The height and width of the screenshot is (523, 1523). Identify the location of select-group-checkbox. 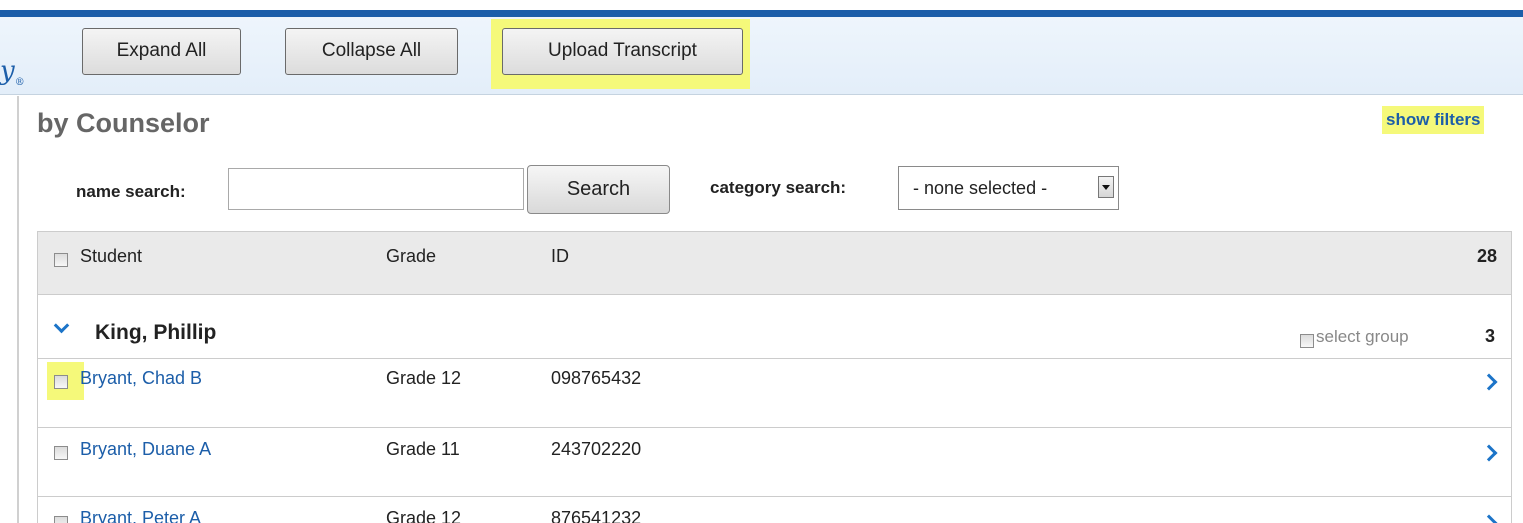
(1307, 341).